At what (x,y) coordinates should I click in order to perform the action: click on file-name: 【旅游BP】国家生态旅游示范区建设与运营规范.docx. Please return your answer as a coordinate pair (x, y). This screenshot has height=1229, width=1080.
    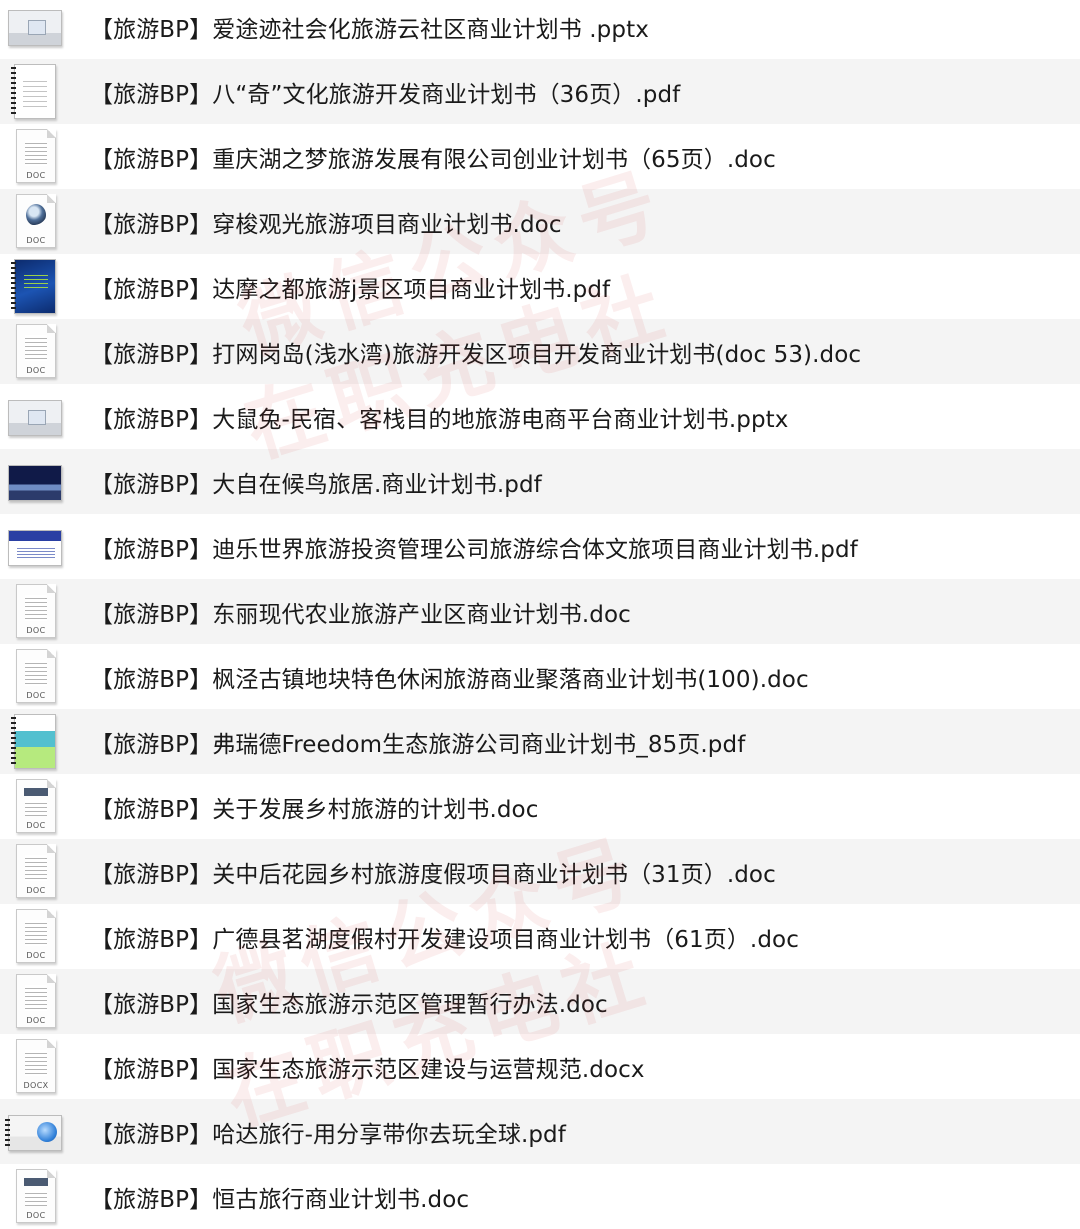
    Looking at the image, I should click on (367, 1069).